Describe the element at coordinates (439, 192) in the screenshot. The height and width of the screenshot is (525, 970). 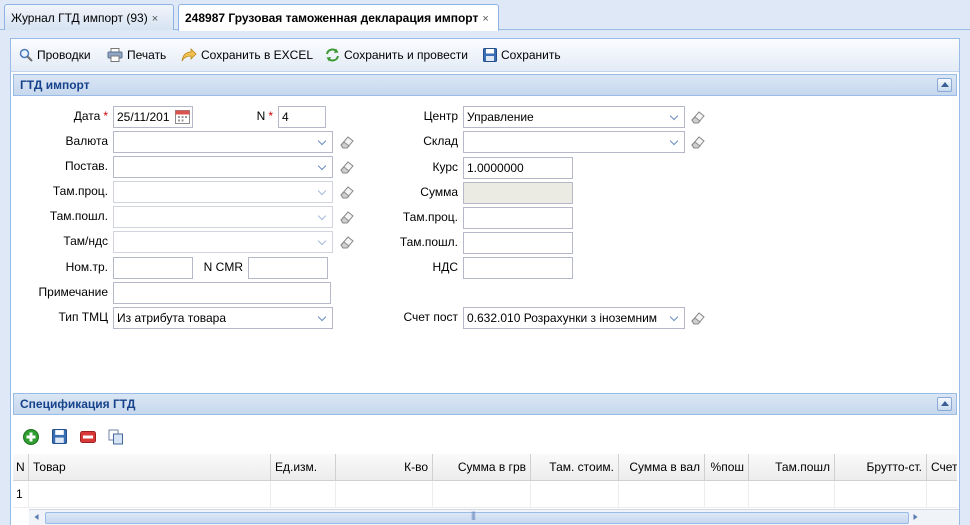
I see `sum-label: Сумма` at that location.